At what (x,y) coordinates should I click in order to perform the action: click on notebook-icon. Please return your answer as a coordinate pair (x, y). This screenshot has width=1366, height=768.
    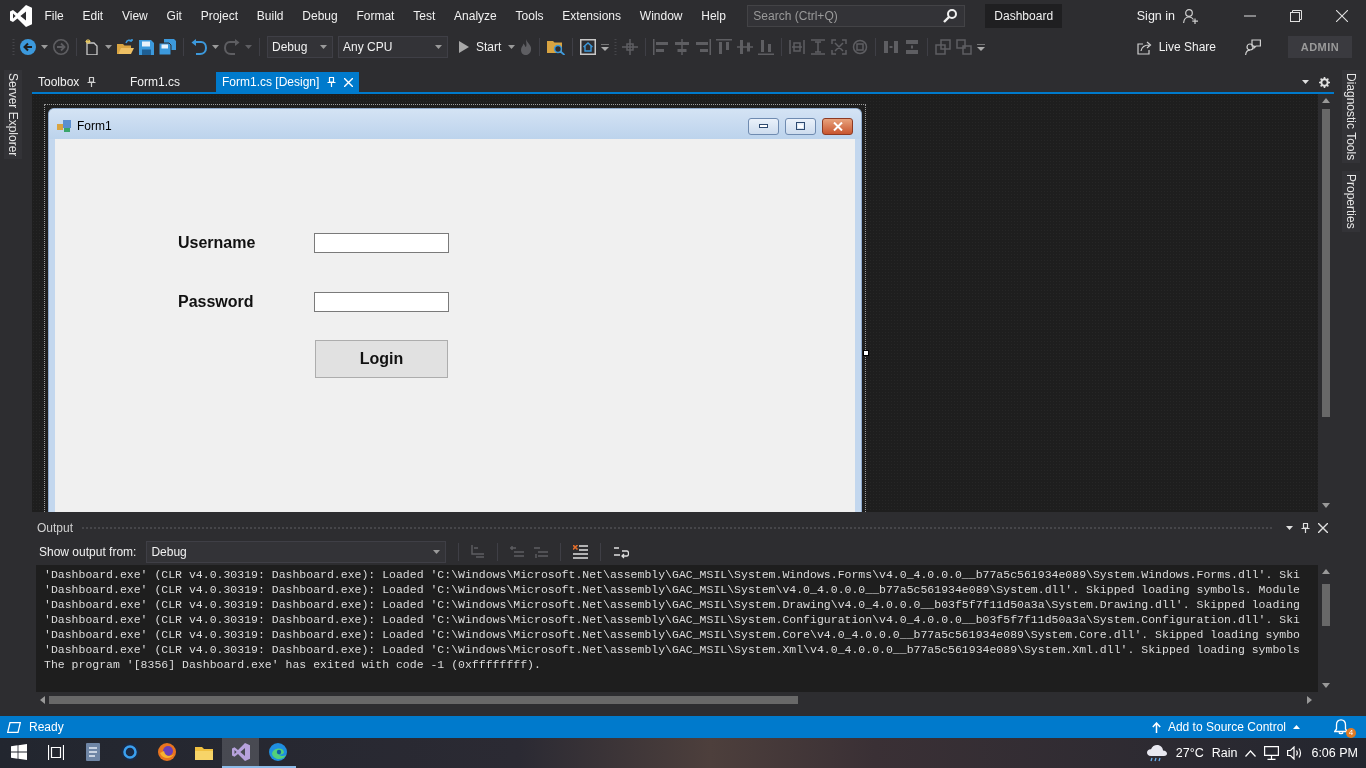
    Looking at the image, I should click on (92, 752).